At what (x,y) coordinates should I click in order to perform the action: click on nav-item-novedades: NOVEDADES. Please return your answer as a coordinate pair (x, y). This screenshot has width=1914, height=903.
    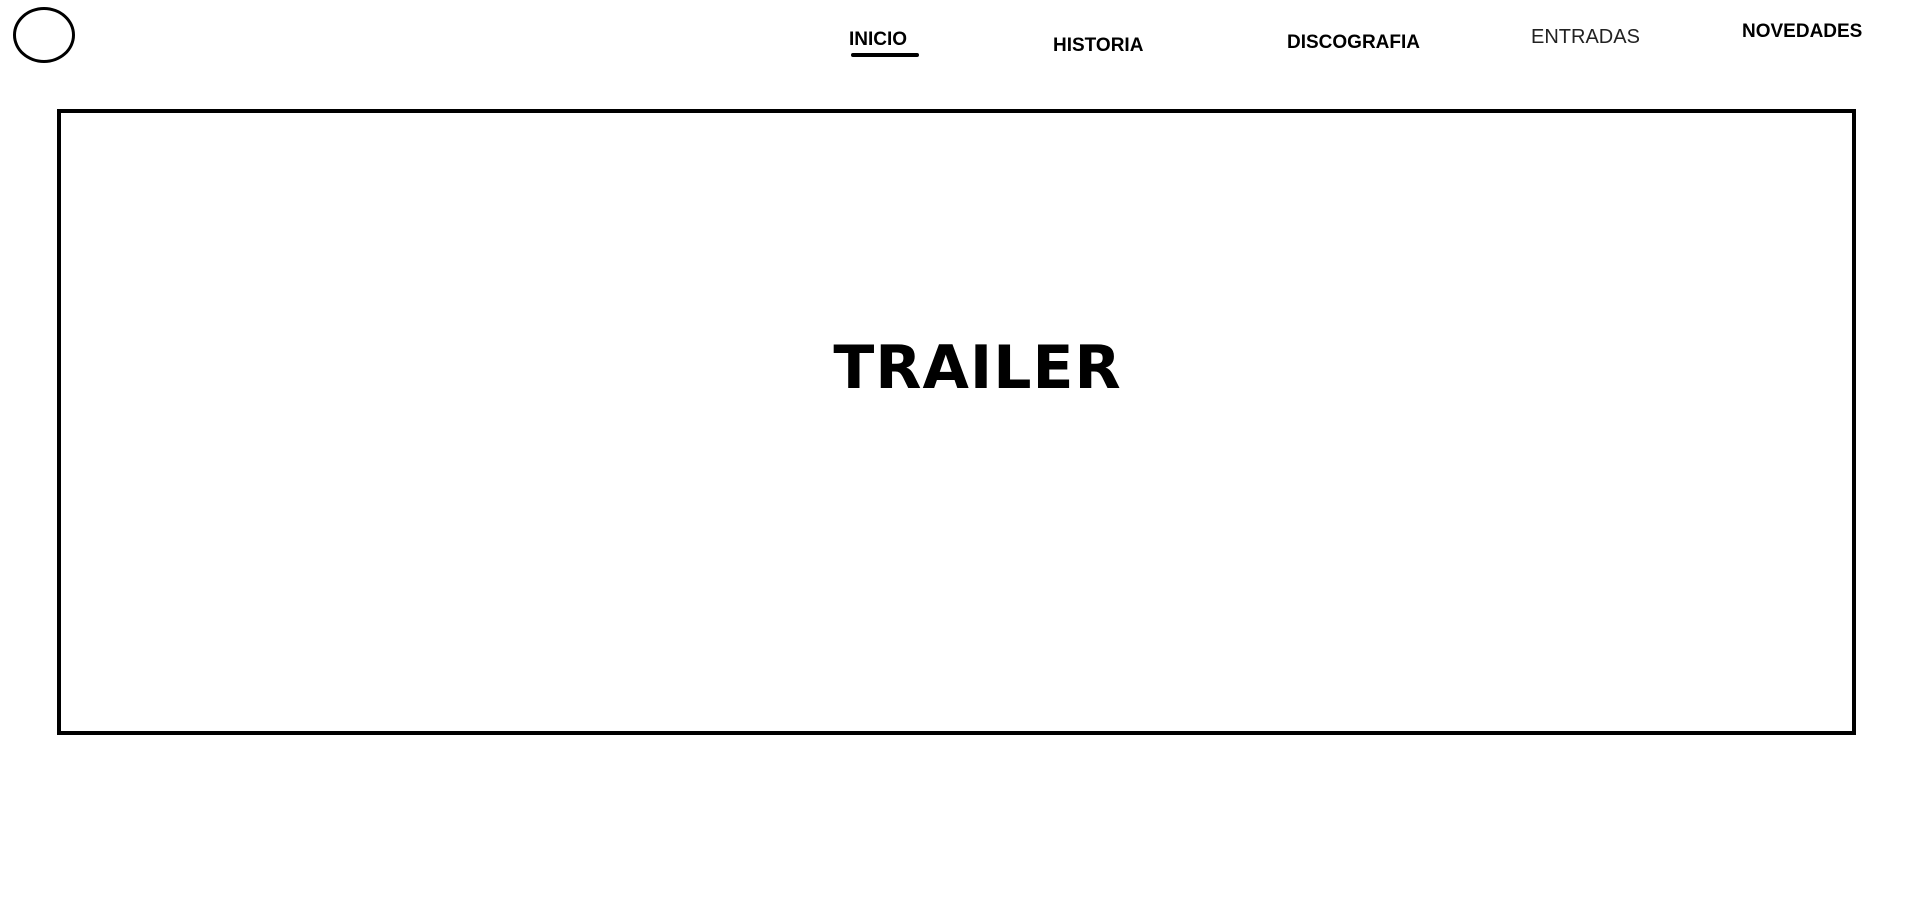
    Looking at the image, I should click on (1802, 32).